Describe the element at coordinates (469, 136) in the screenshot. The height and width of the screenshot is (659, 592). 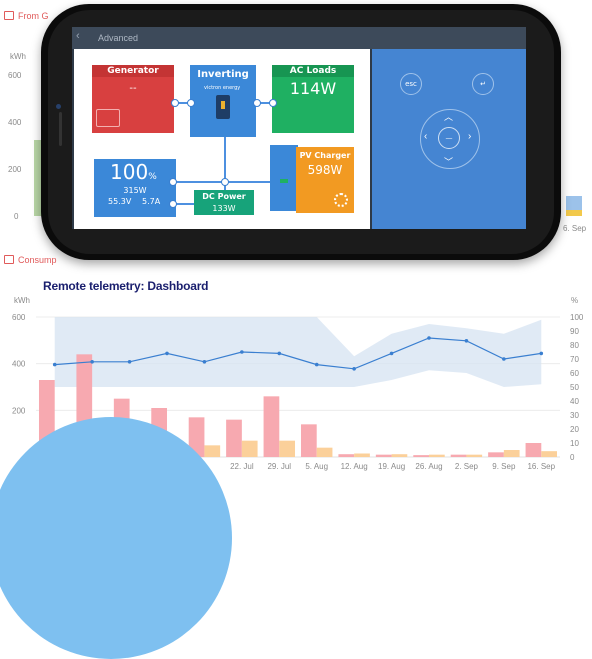
I see `dpad-right-icon: ›` at that location.